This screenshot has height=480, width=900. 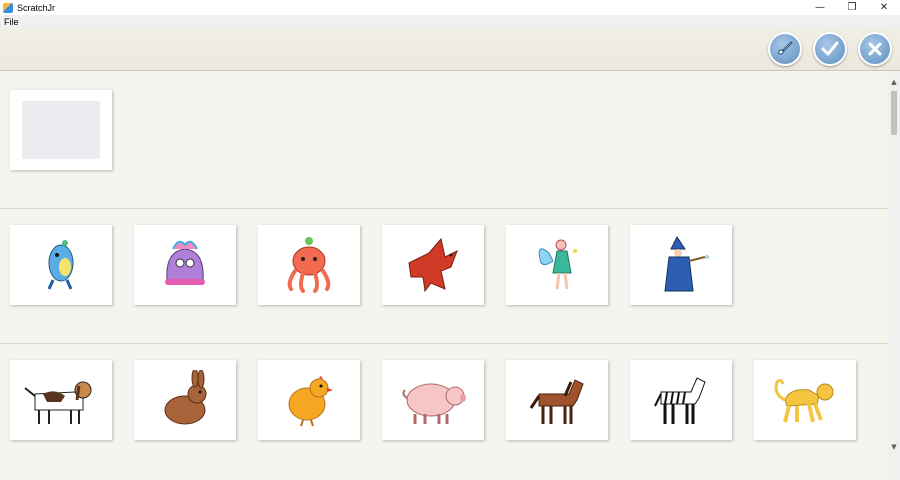 What do you see at coordinates (36, 7) in the screenshot?
I see `window-title: ScratchJr` at bounding box center [36, 7].